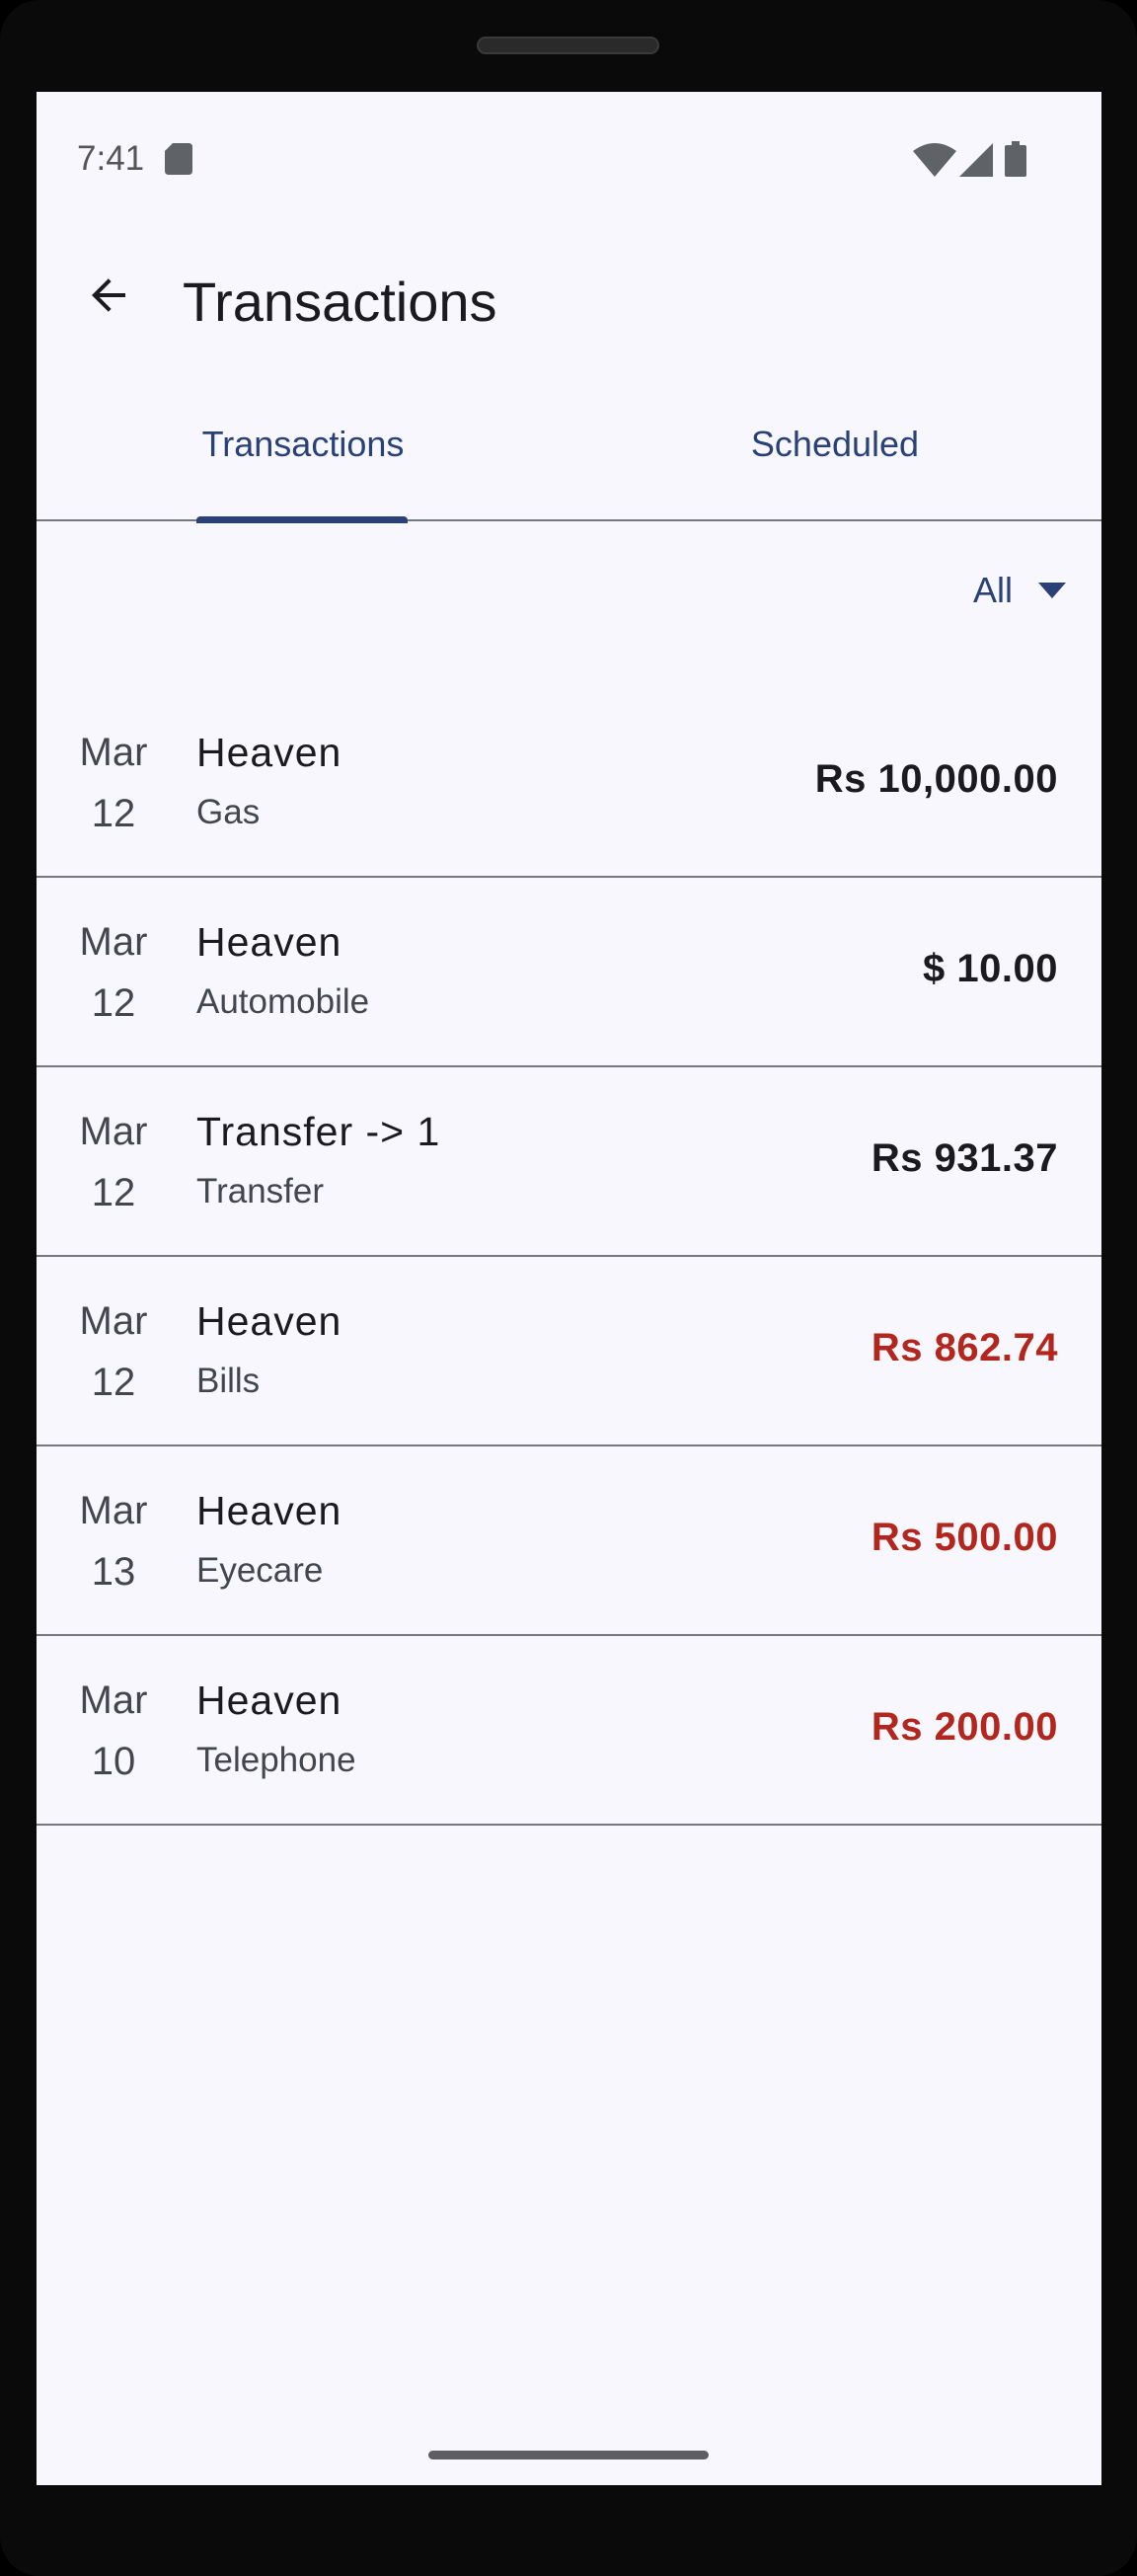 The width and height of the screenshot is (1137, 2576). What do you see at coordinates (964, 1158) in the screenshot?
I see `transaction-amount: Rs 931.37` at bounding box center [964, 1158].